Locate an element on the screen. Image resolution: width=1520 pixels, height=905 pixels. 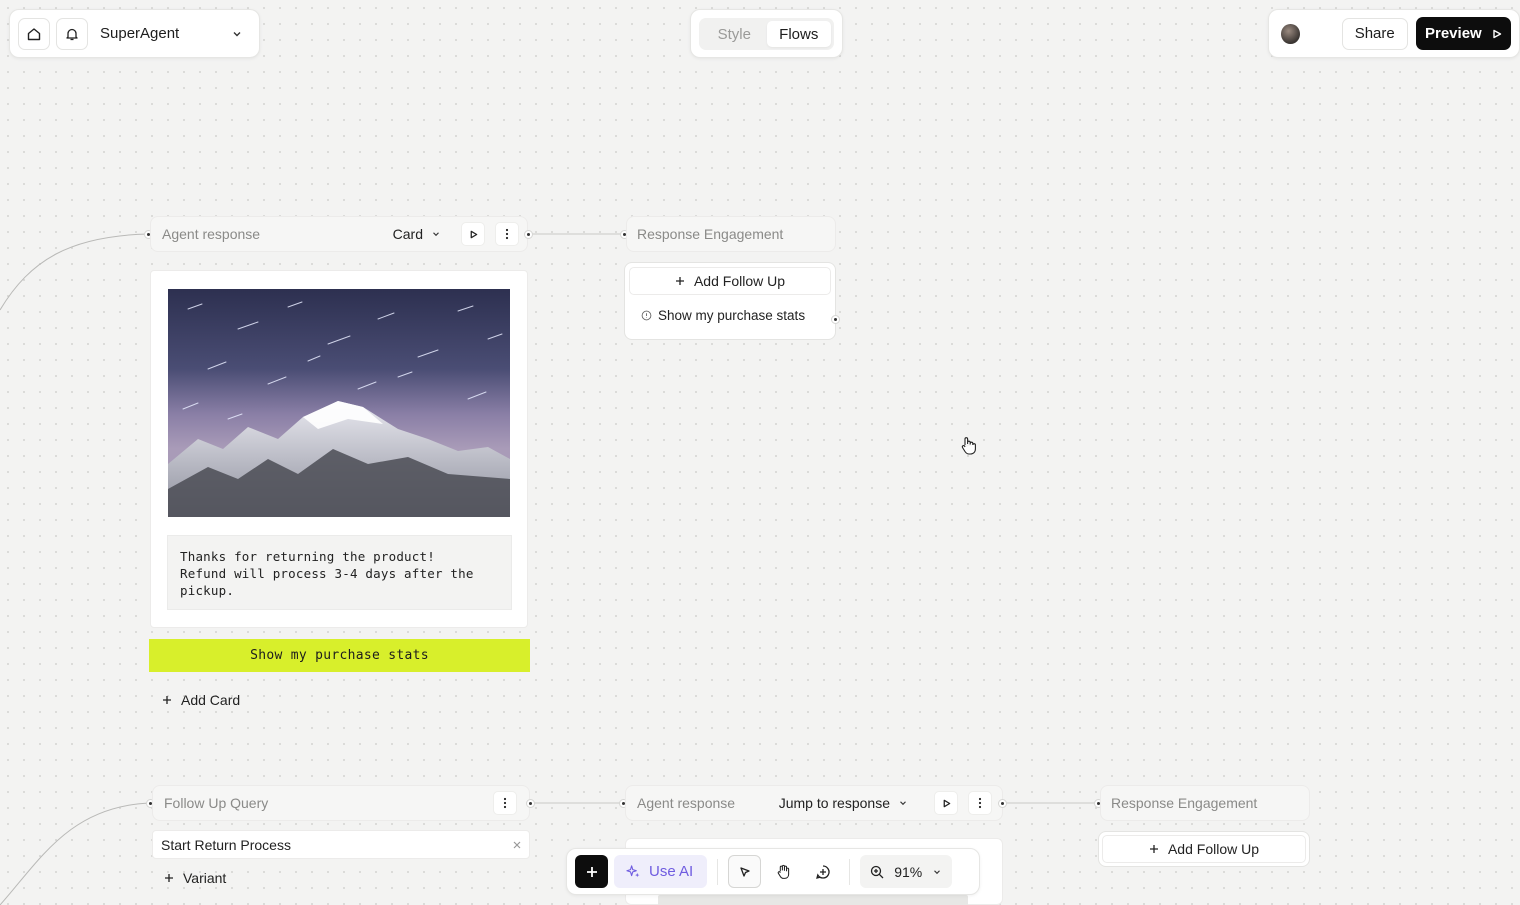
pointer-icon is located at coordinates (745, 871).